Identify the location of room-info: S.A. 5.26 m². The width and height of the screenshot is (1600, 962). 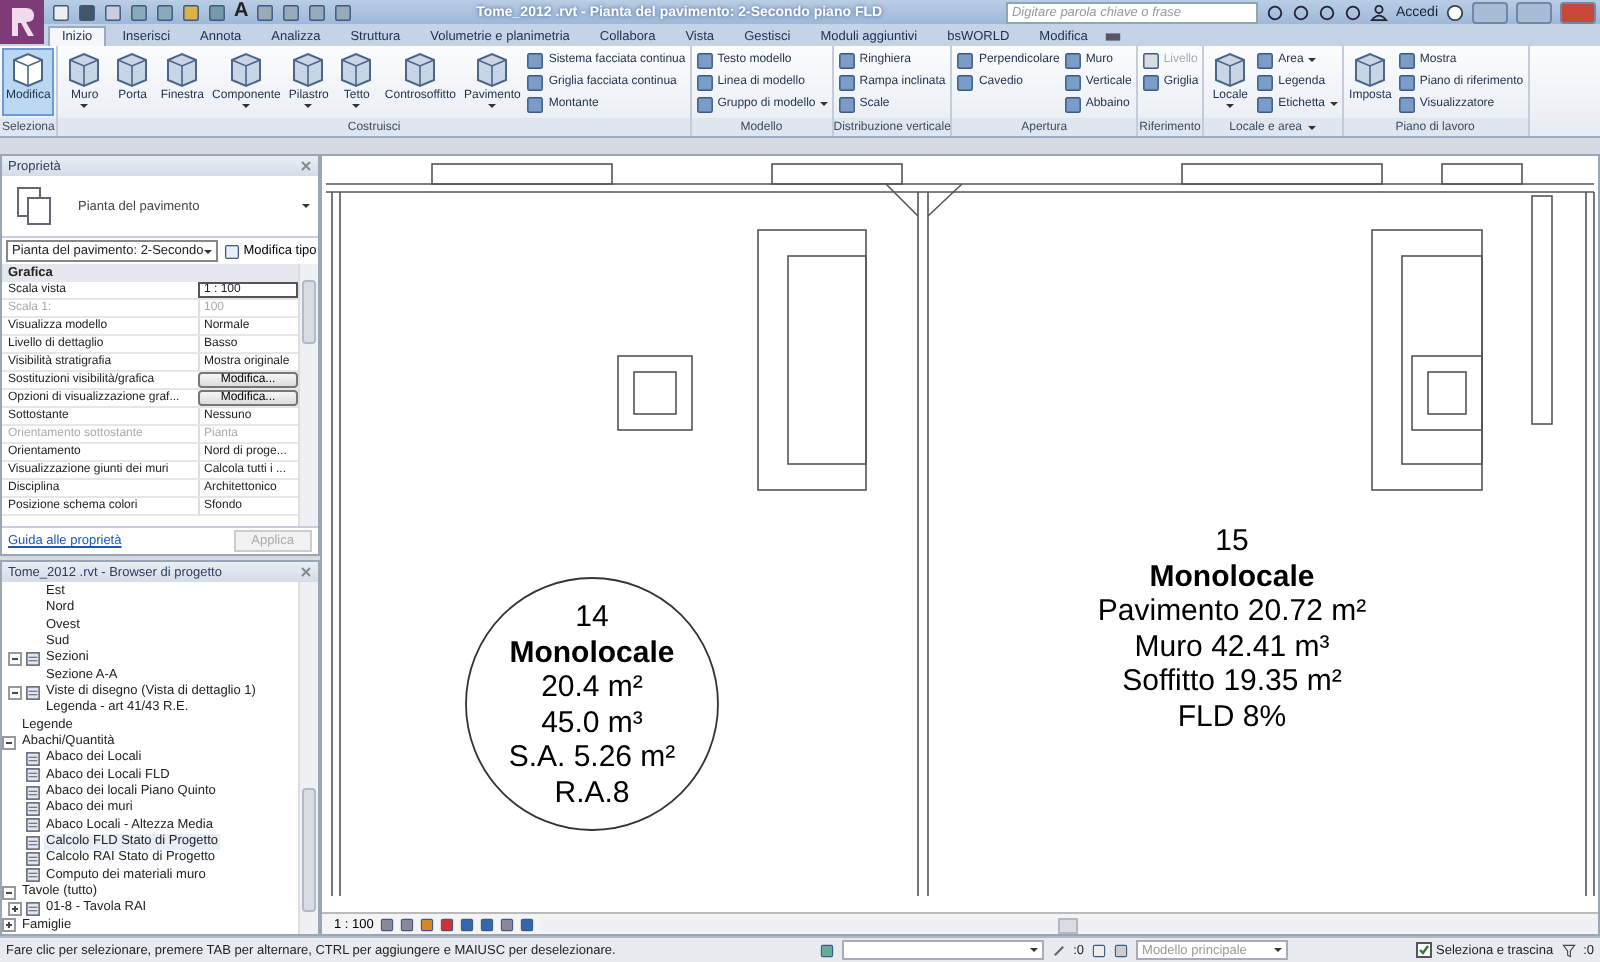
(592, 757).